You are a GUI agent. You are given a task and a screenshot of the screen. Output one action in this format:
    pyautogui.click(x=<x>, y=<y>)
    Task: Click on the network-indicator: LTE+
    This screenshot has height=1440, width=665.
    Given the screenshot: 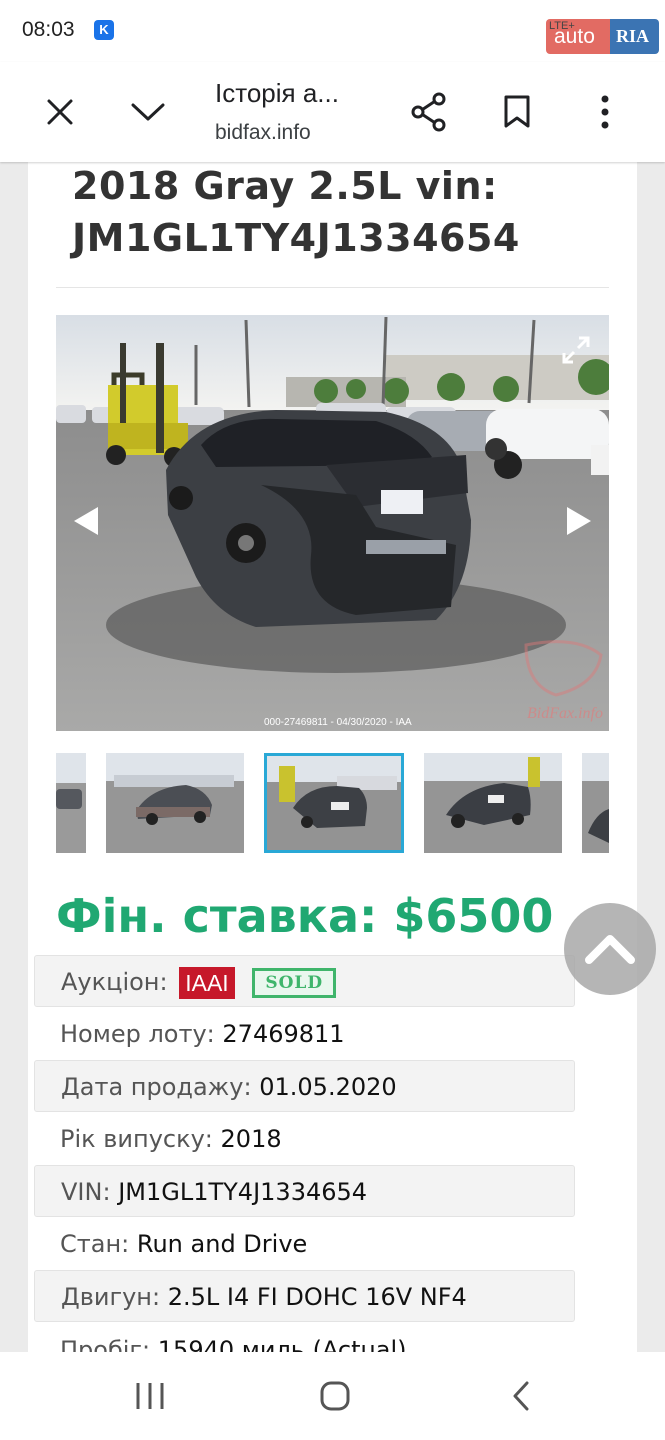 What is the action you would take?
    pyautogui.click(x=562, y=26)
    